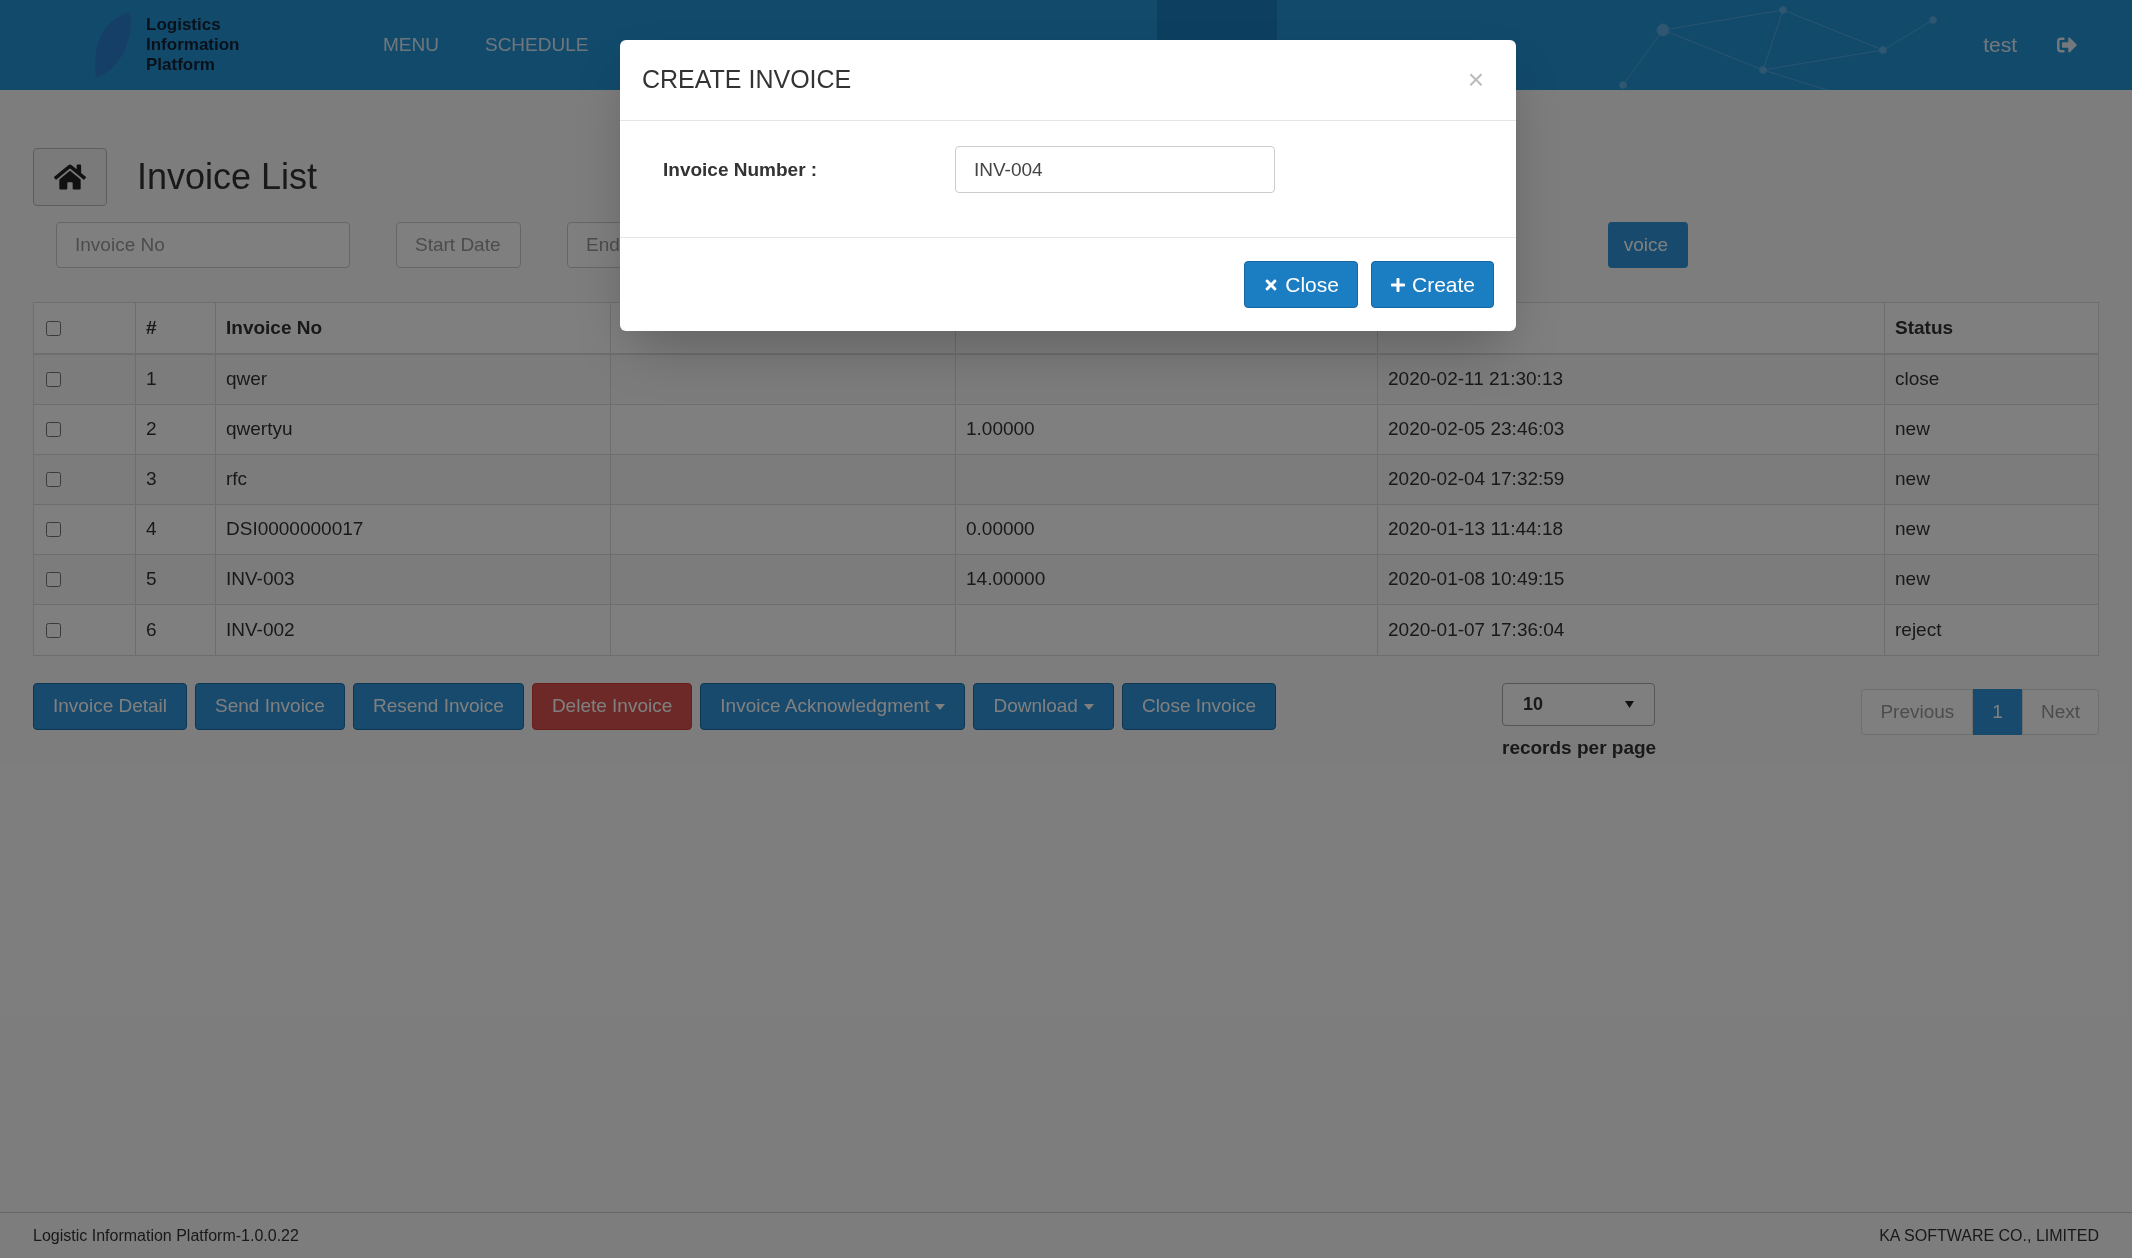 The height and width of the screenshot is (1258, 2132). I want to click on action-button: Invoice Acknowledgment, so click(833, 706).